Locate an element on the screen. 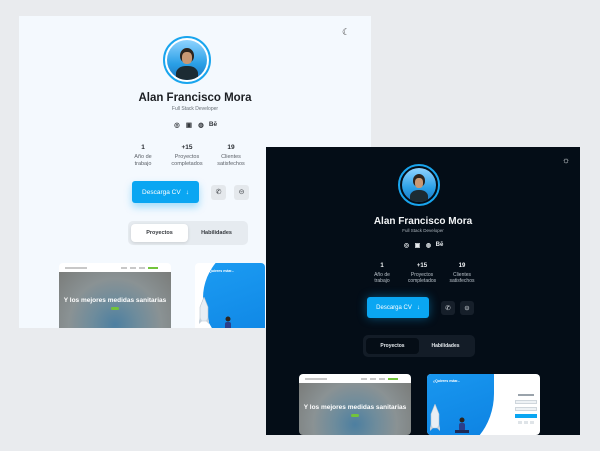  stat-label: Año de is located at coordinates (143, 157).